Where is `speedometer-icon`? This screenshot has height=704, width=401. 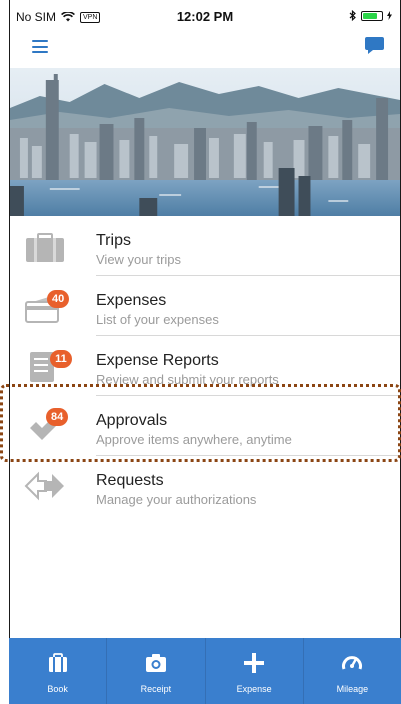 speedometer-icon is located at coordinates (352, 663).